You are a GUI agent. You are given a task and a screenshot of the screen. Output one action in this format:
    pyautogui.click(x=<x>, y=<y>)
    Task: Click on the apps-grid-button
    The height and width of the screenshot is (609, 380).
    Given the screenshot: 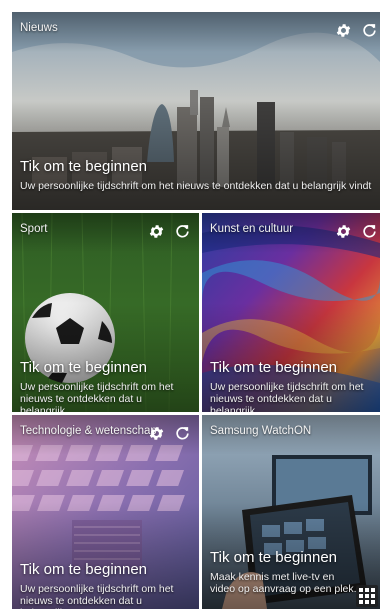 What is the action you would take?
    pyautogui.click(x=367, y=596)
    